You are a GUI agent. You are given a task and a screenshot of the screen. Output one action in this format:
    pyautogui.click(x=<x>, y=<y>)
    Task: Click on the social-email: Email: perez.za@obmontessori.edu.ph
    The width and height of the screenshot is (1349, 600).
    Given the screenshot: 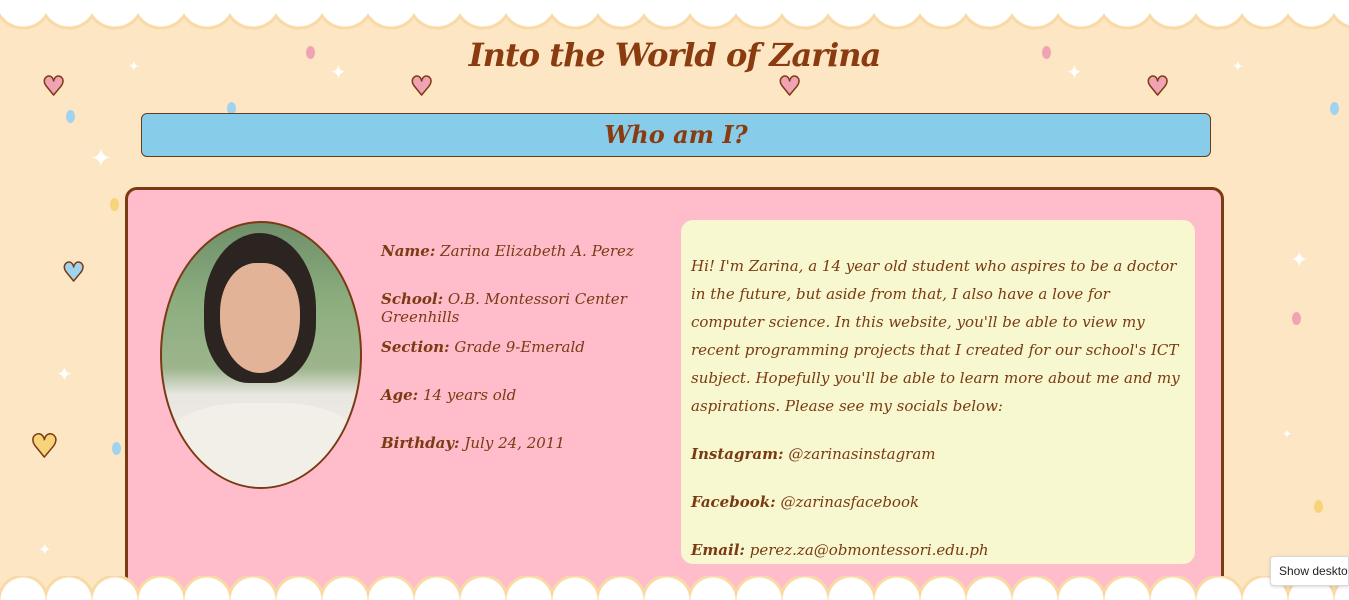 What is the action you would take?
    pyautogui.click(x=938, y=550)
    